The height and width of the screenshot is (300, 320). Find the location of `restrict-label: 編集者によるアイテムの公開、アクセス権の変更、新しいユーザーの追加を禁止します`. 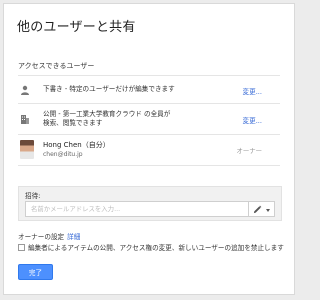

restrict-label: 編集者によるアイテムの公開、アクセス権の変更、新しいユーザーの追加を禁止します is located at coordinates (156, 248).